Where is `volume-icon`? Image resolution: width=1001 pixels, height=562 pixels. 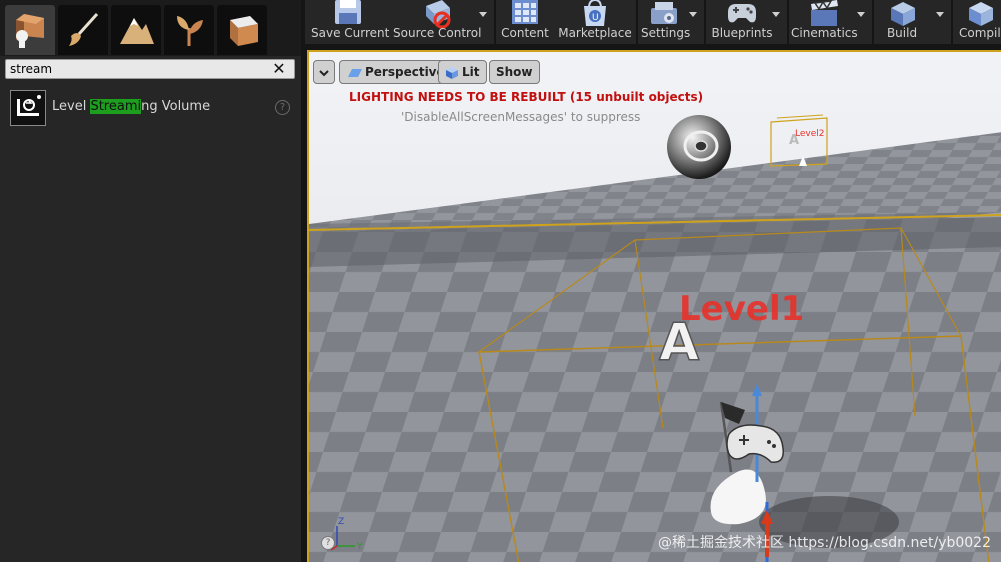
volume-icon is located at coordinates (28, 108).